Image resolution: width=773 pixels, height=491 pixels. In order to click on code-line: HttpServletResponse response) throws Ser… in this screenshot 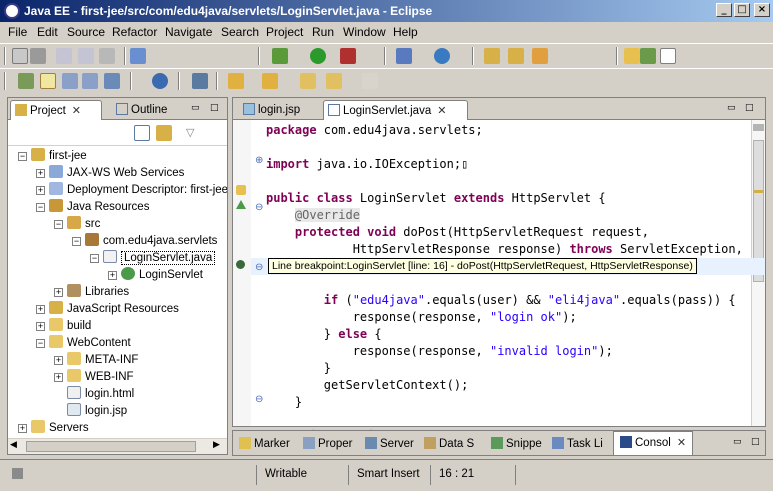, I will do `click(504, 249)`.